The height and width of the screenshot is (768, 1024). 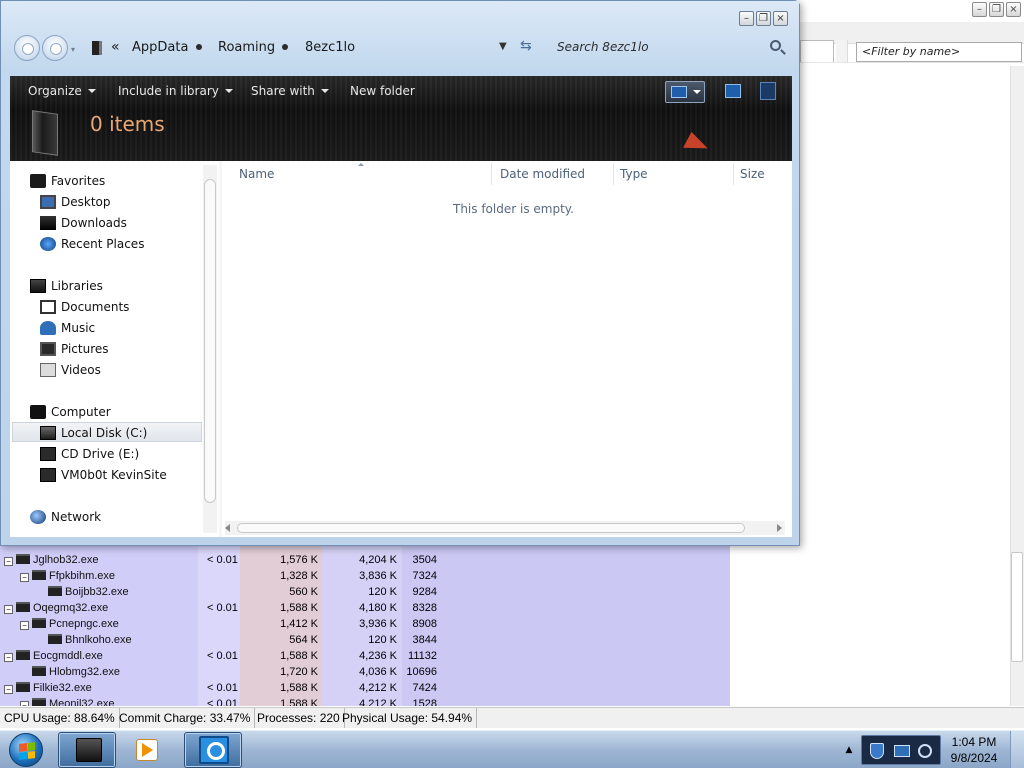 What do you see at coordinates (752, 174) in the screenshot?
I see `column-header-size: Size` at bounding box center [752, 174].